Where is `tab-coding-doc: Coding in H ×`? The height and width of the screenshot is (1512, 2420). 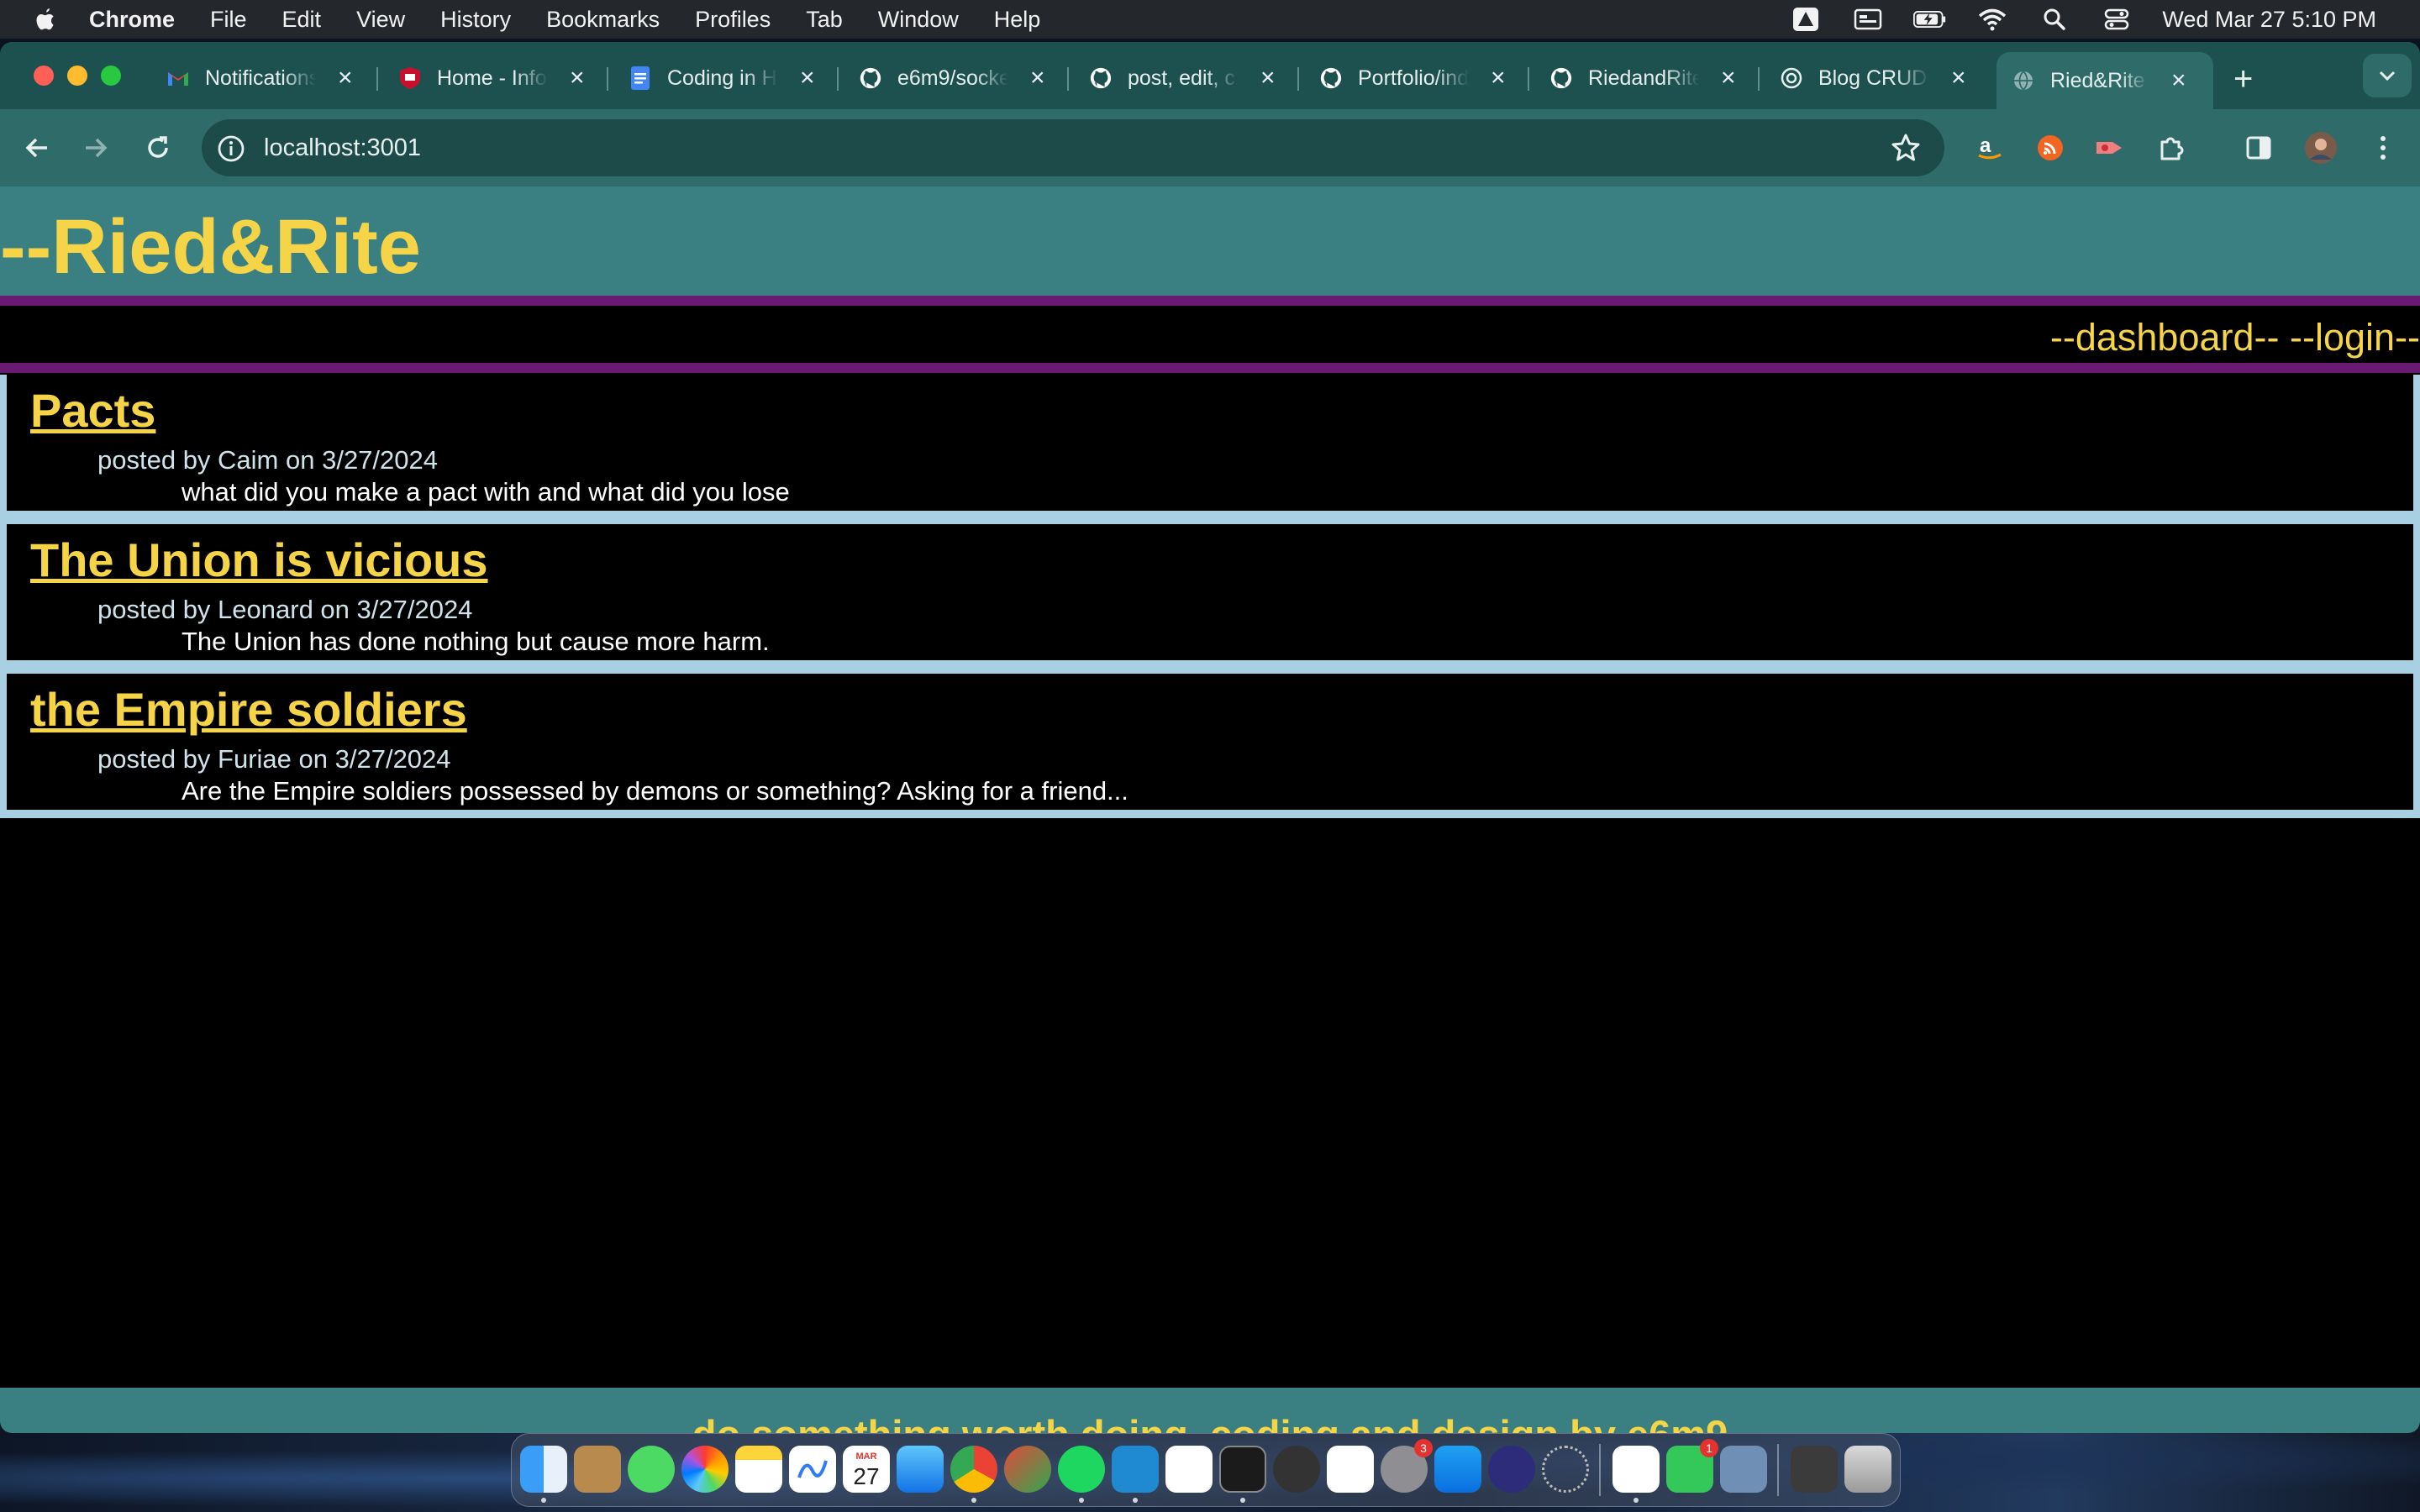
tab-coding-doc: Coding in H × is located at coordinates (722, 78).